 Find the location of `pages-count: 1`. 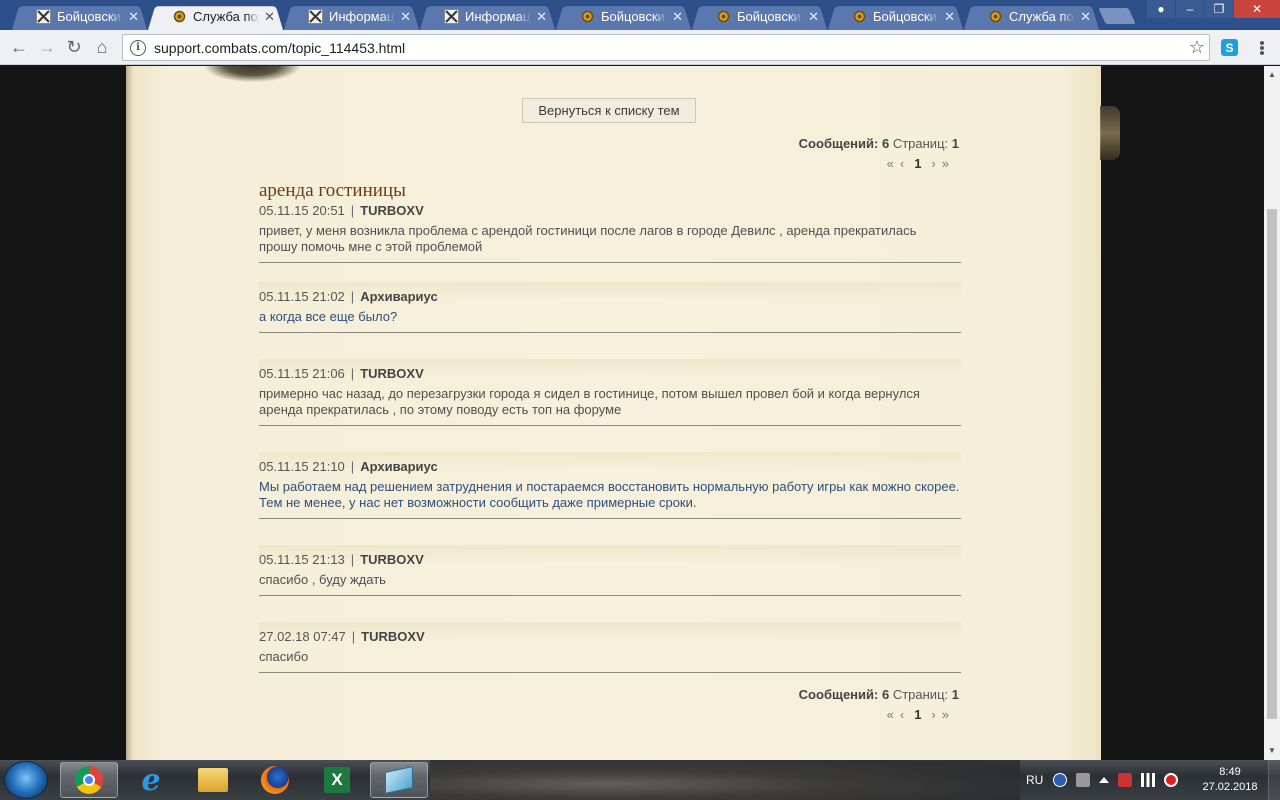

pages-count: 1 is located at coordinates (955, 143).